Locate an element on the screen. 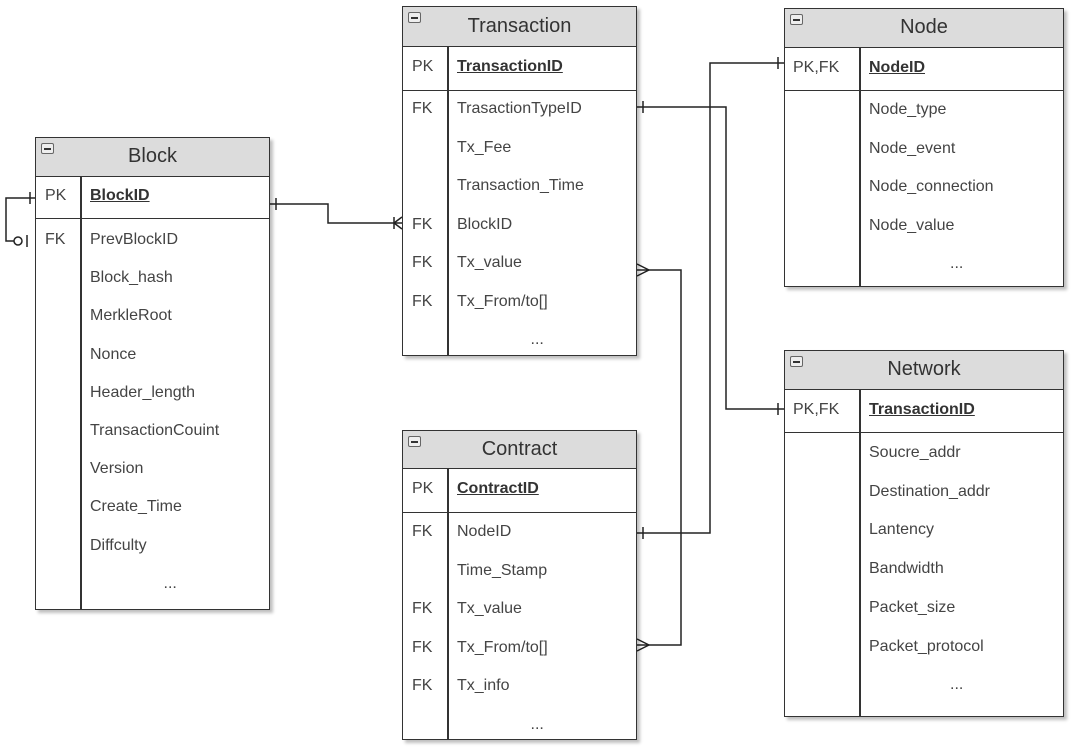 The image size is (1075, 748). entity-title: Network is located at coordinates (924, 369).